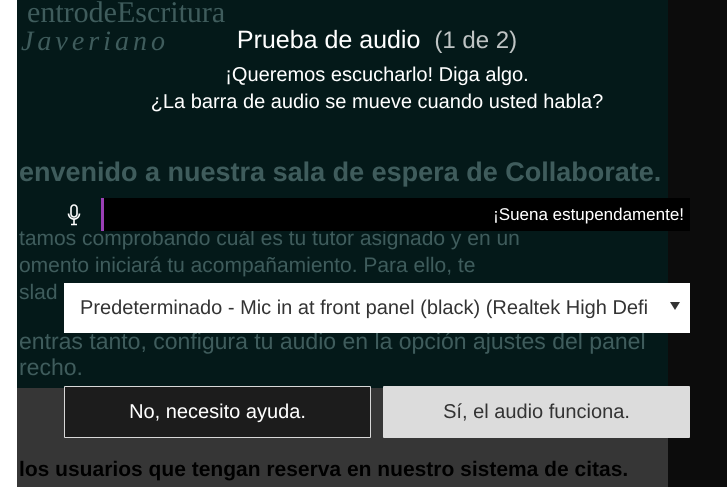  I want to click on step-counter: (1 de 2), so click(476, 41).